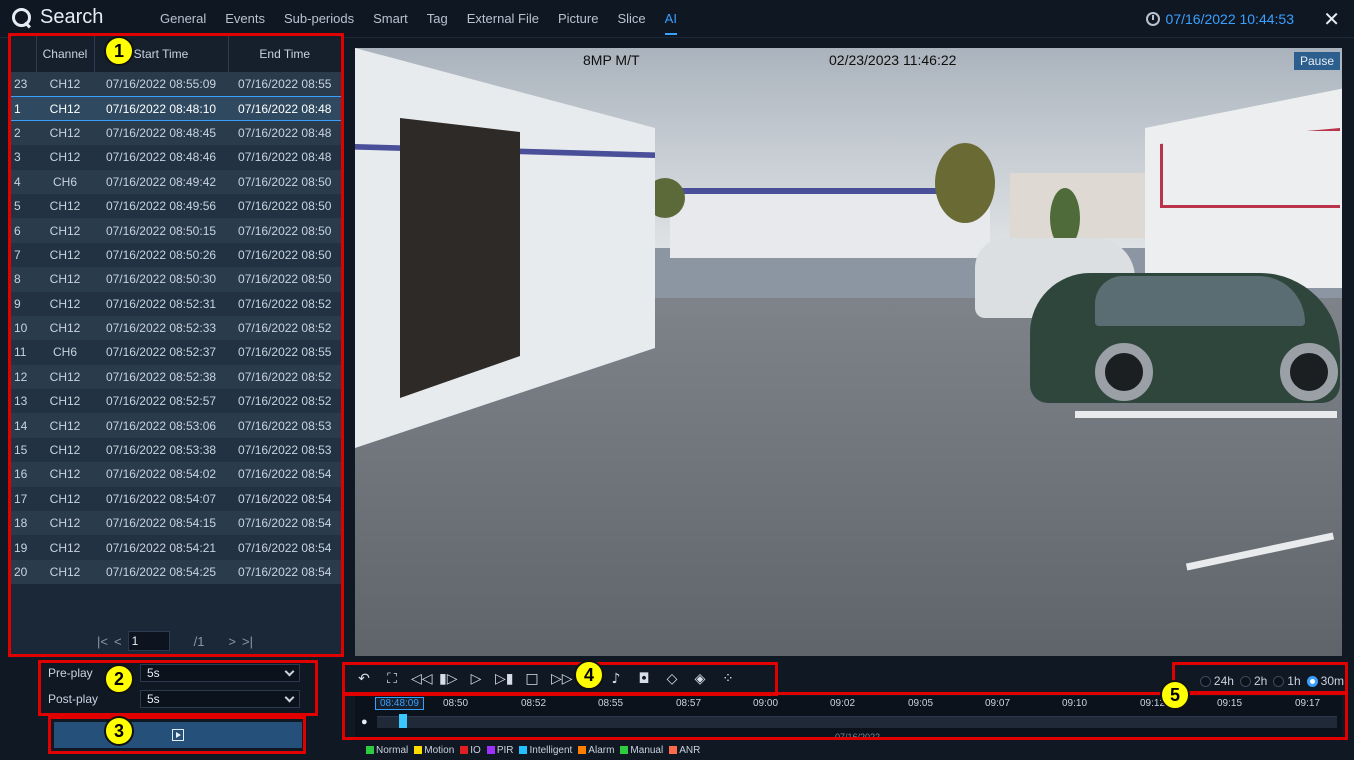 Image resolution: width=1354 pixels, height=760 pixels. What do you see at coordinates (285, 54) in the screenshot?
I see `col-end-time: End Time` at bounding box center [285, 54].